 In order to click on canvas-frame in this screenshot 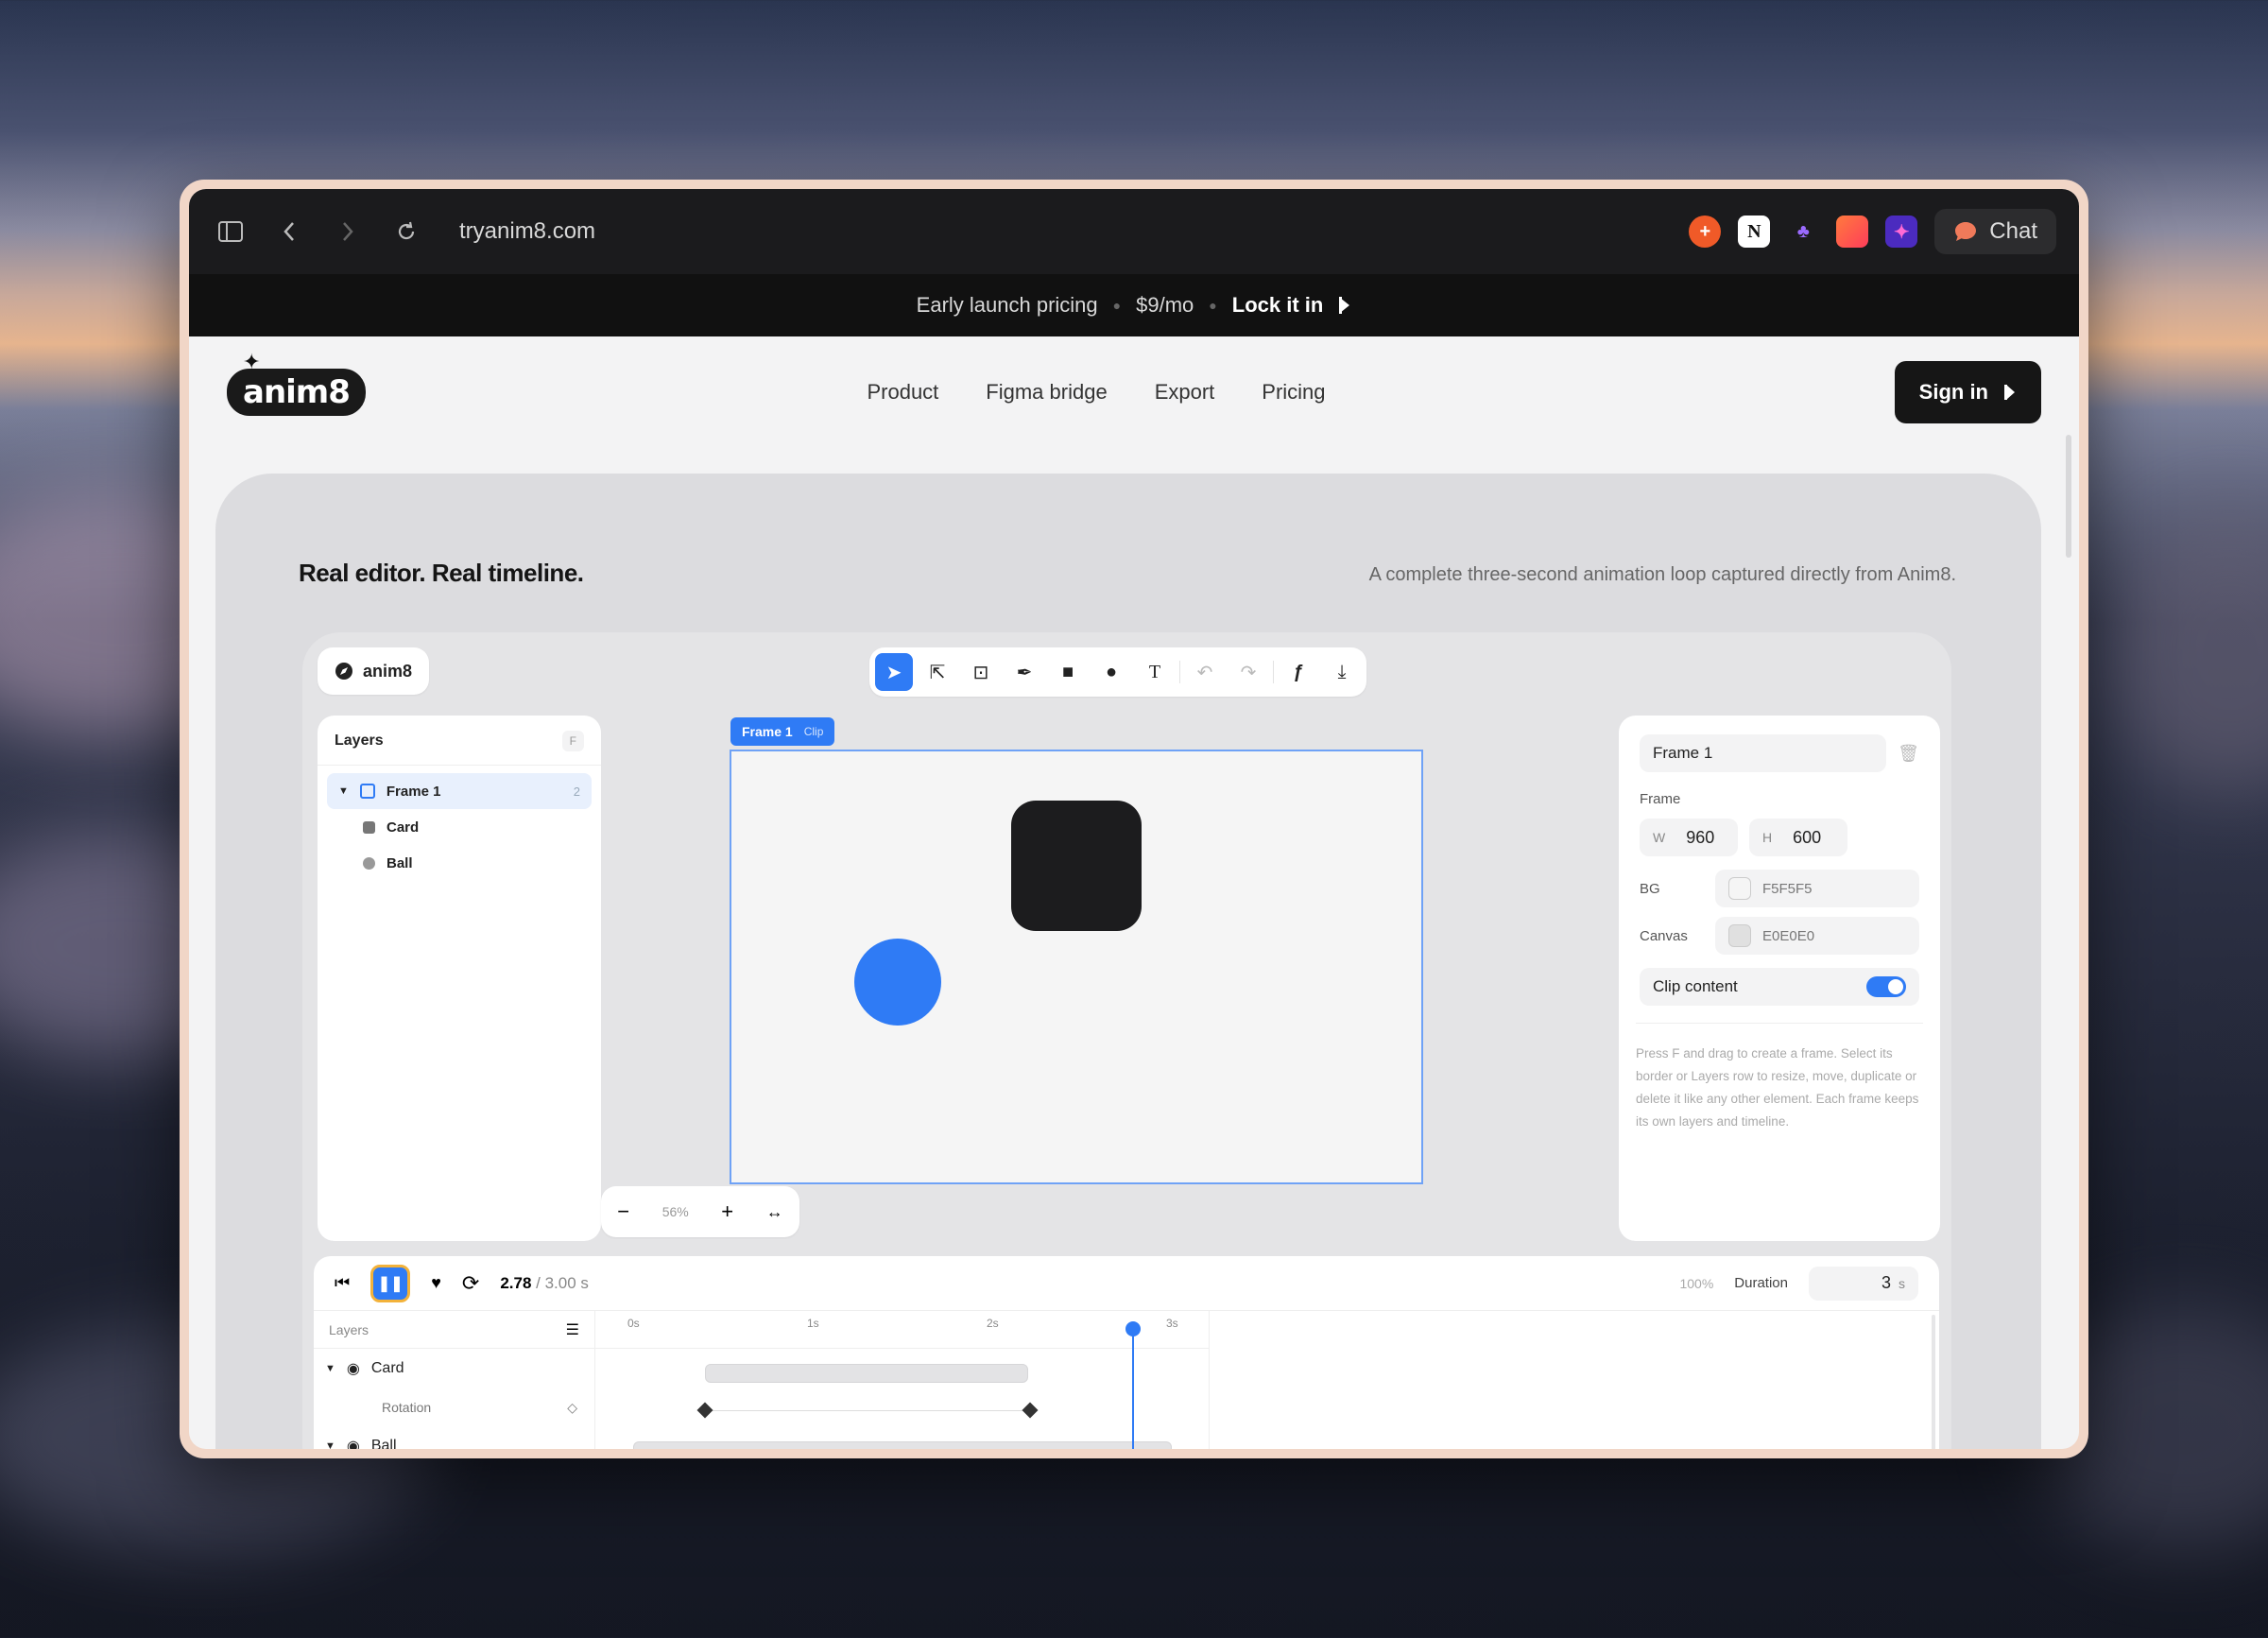, I will do `click(1076, 967)`.